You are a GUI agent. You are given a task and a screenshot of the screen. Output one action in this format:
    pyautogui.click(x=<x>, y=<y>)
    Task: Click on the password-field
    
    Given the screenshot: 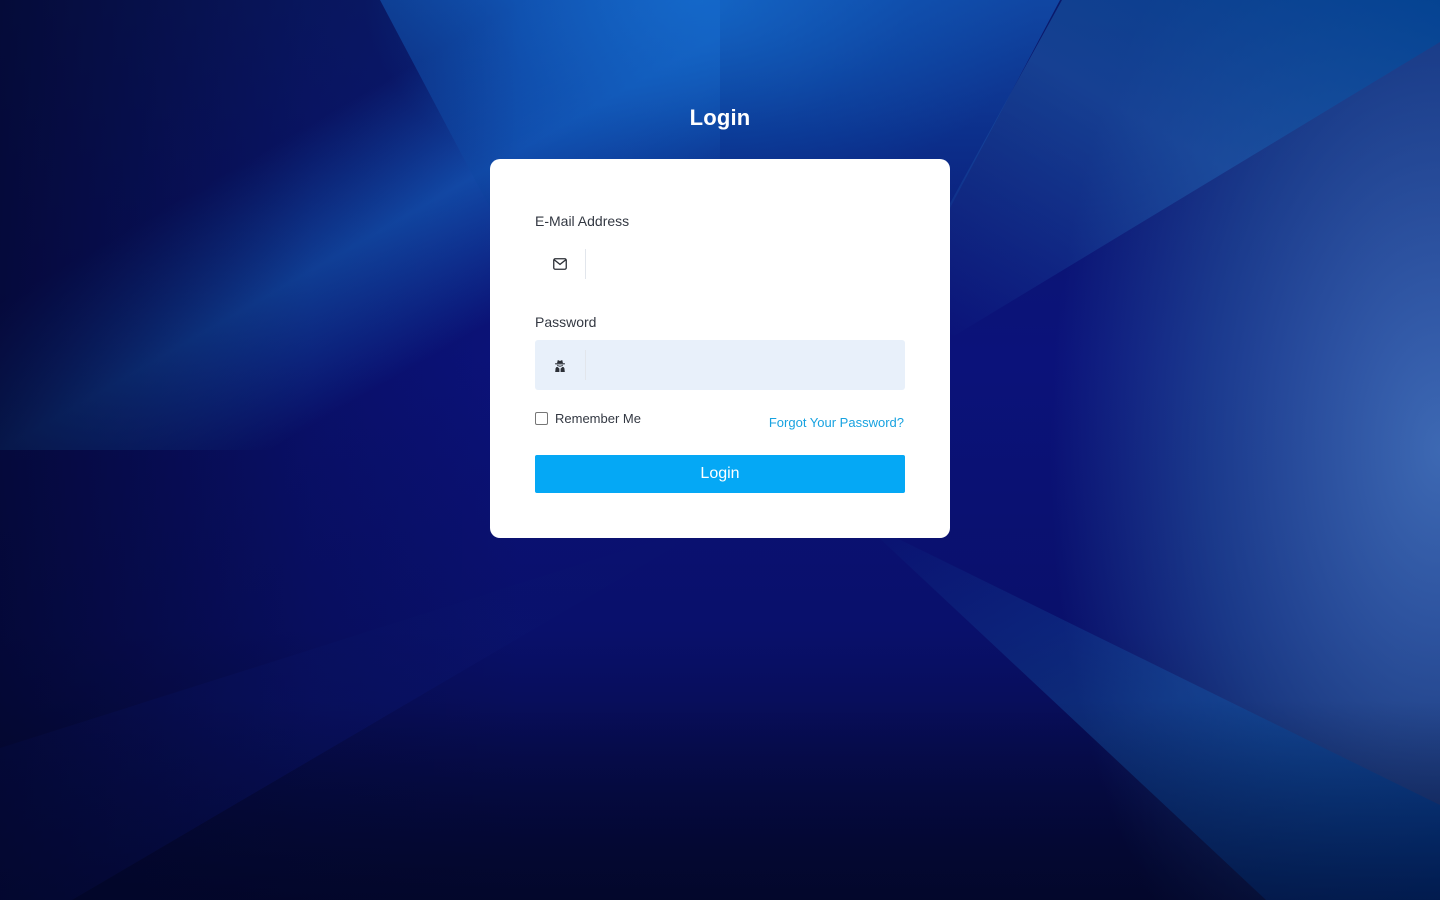 What is the action you would take?
    pyautogui.click(x=745, y=365)
    